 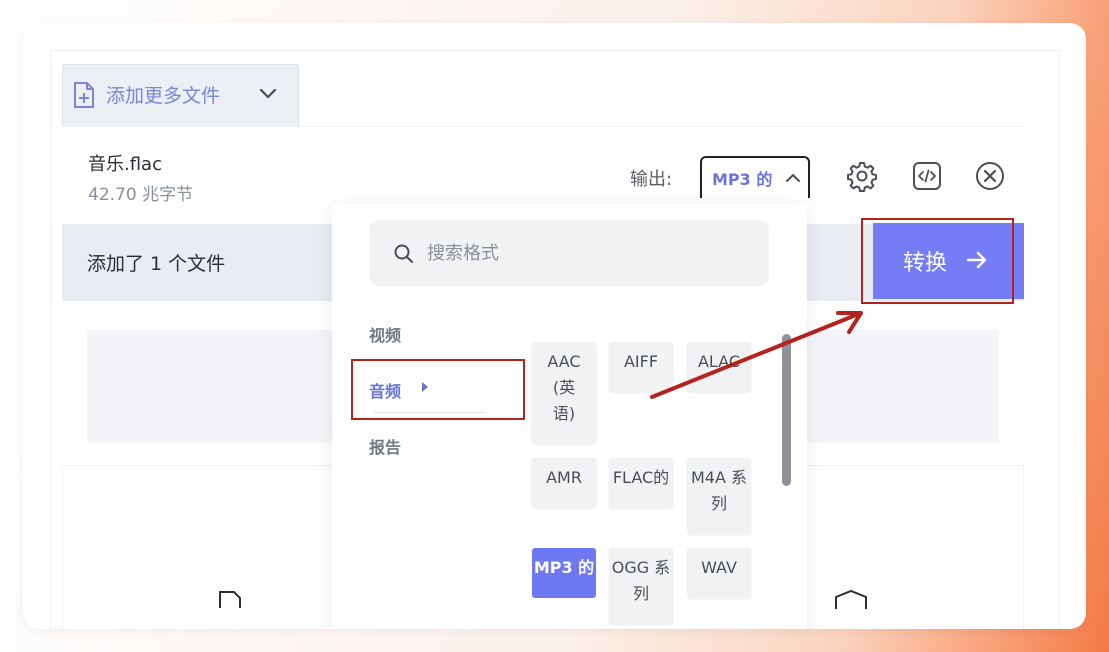 I want to click on format-list-scrollbar, so click(x=786, y=410).